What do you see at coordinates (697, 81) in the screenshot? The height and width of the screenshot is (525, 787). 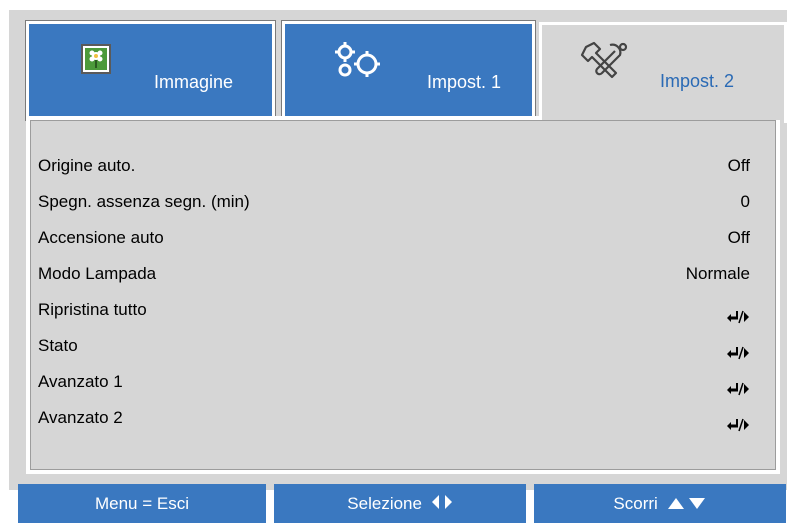 I see `tab-label: Impost. 2` at bounding box center [697, 81].